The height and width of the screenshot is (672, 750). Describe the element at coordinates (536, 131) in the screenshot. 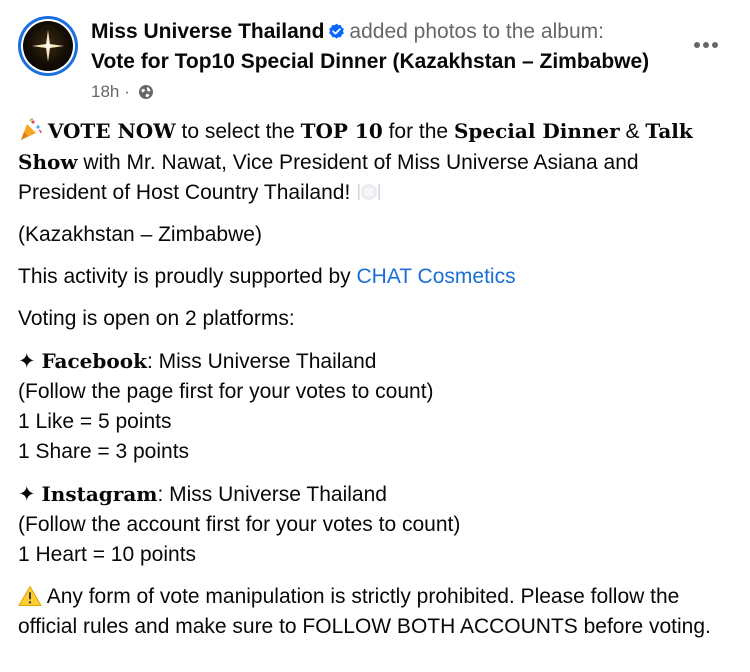

I see `special-dinner-text: Special Dinner` at that location.